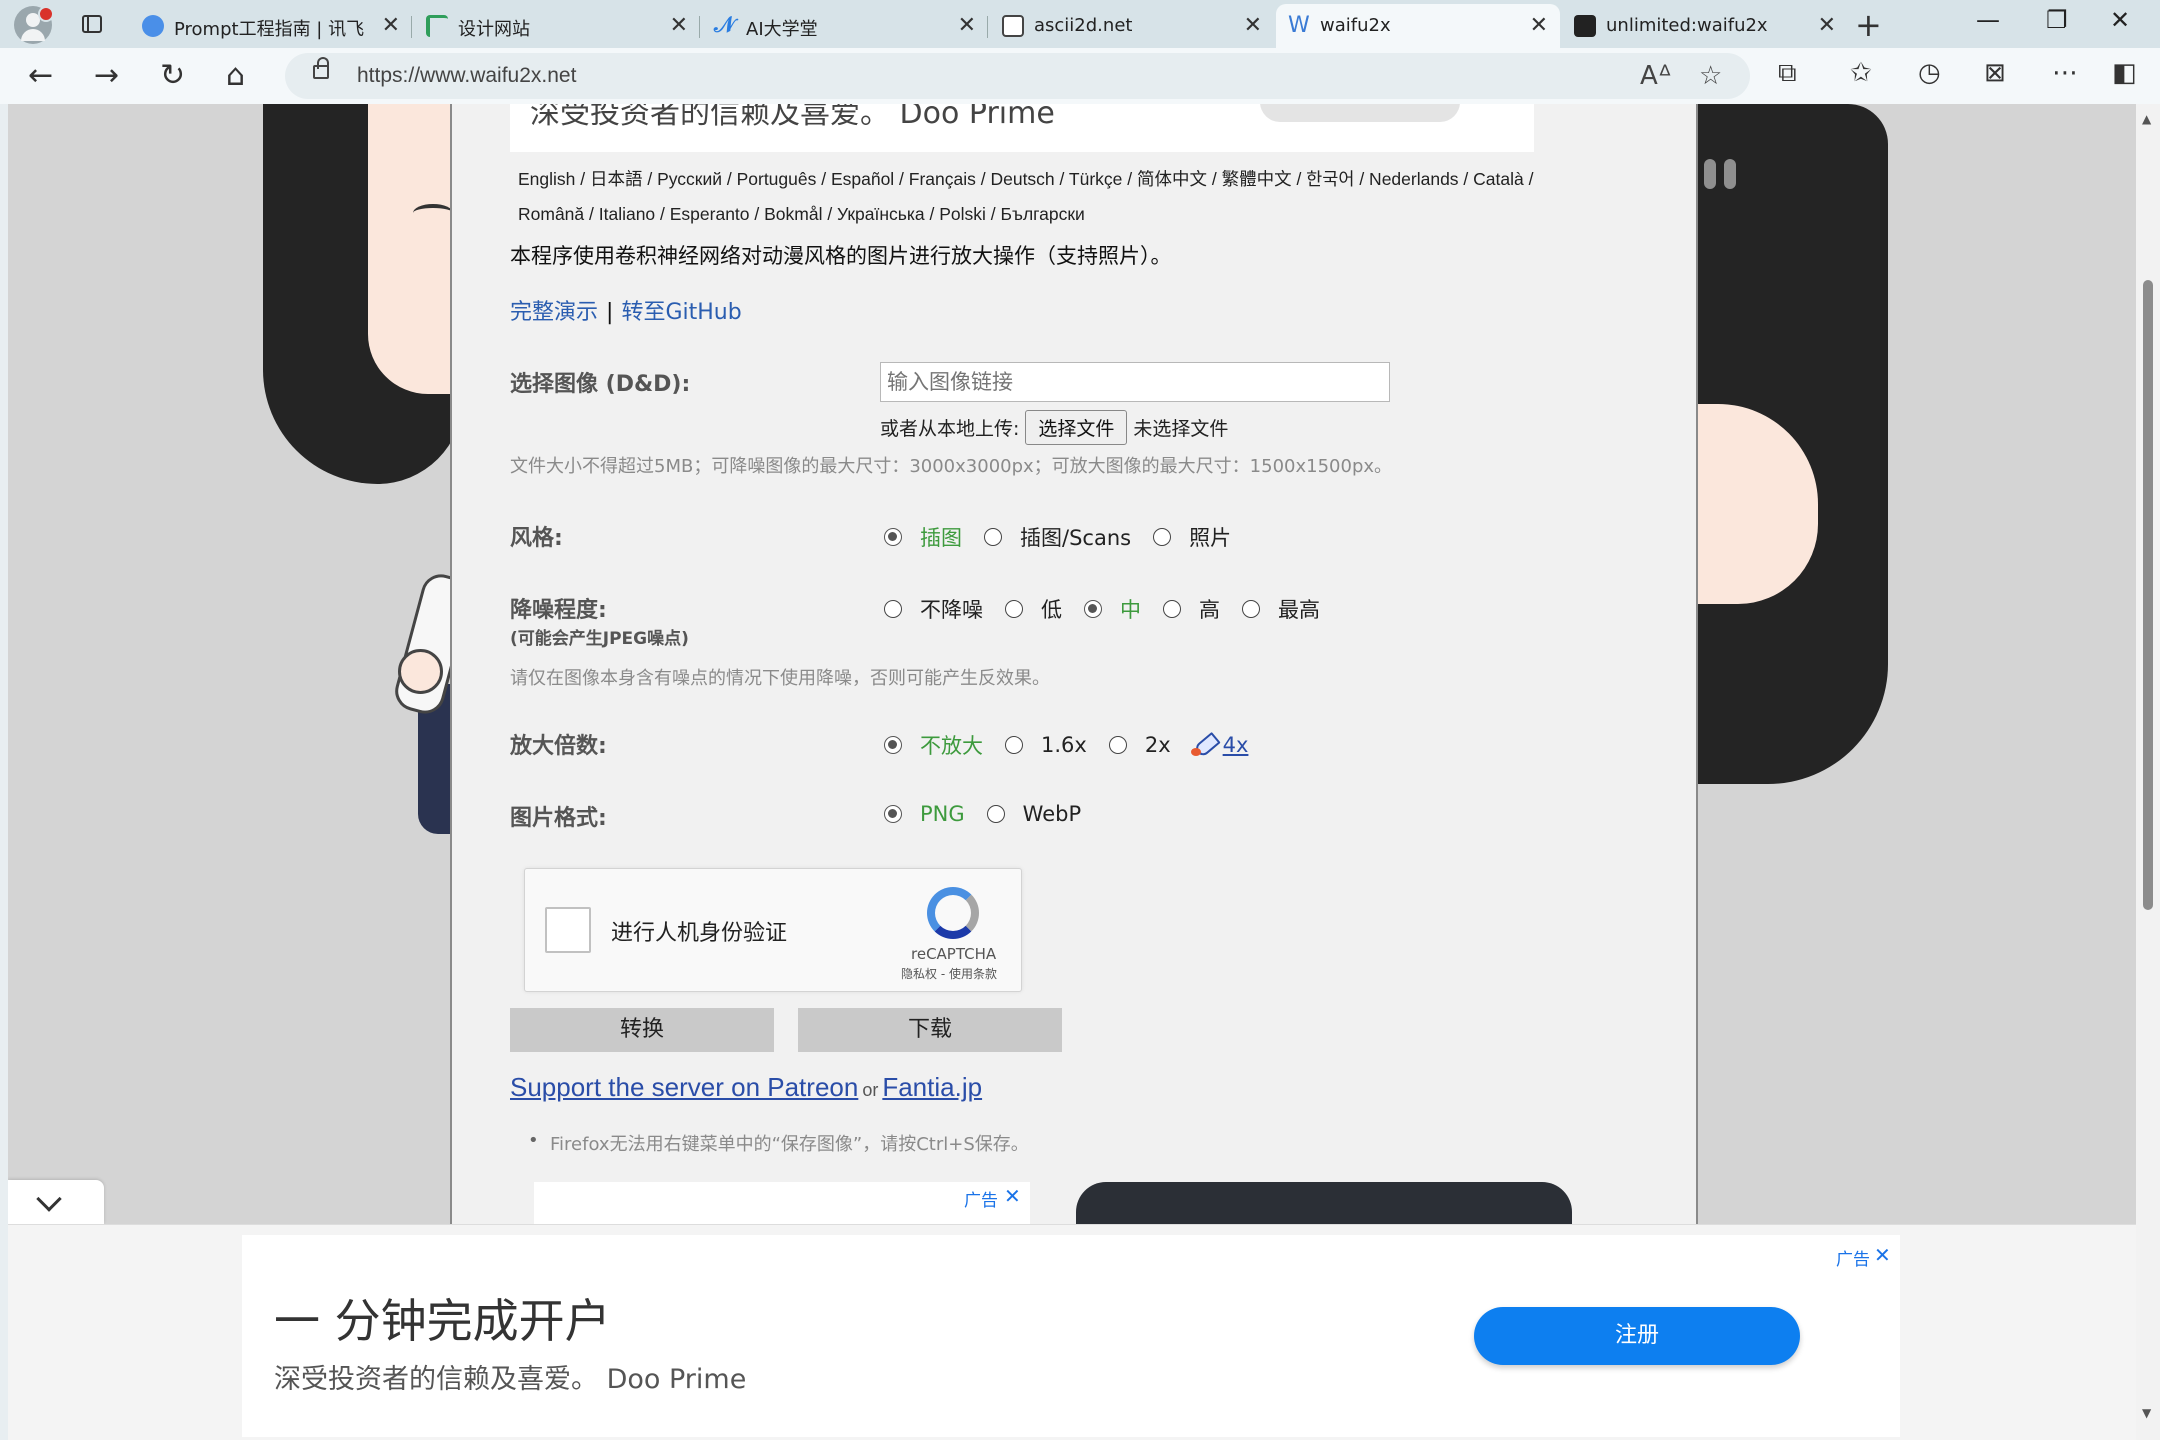  What do you see at coordinates (1172, 609) in the screenshot?
I see `noise-radio-high` at bounding box center [1172, 609].